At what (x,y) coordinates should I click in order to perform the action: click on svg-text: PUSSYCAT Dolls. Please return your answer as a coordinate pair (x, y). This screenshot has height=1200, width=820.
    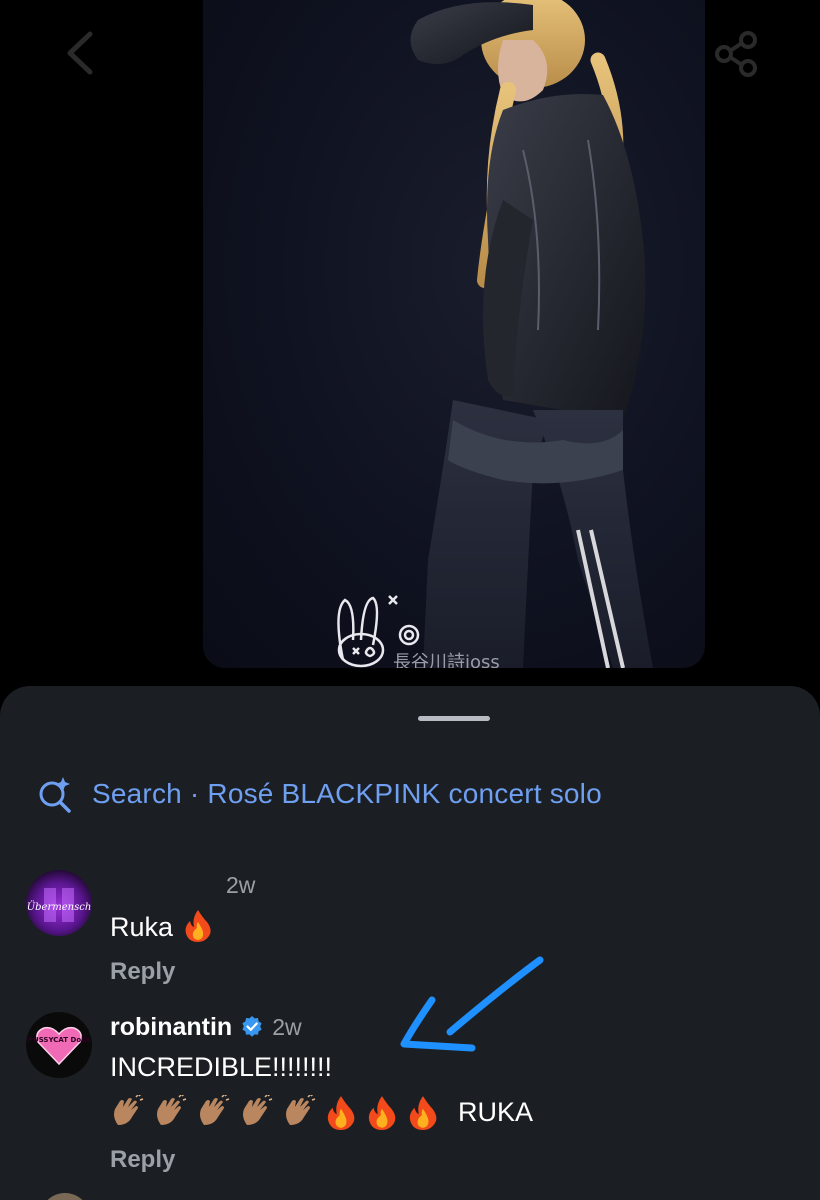
    Looking at the image, I should click on (59, 1040).